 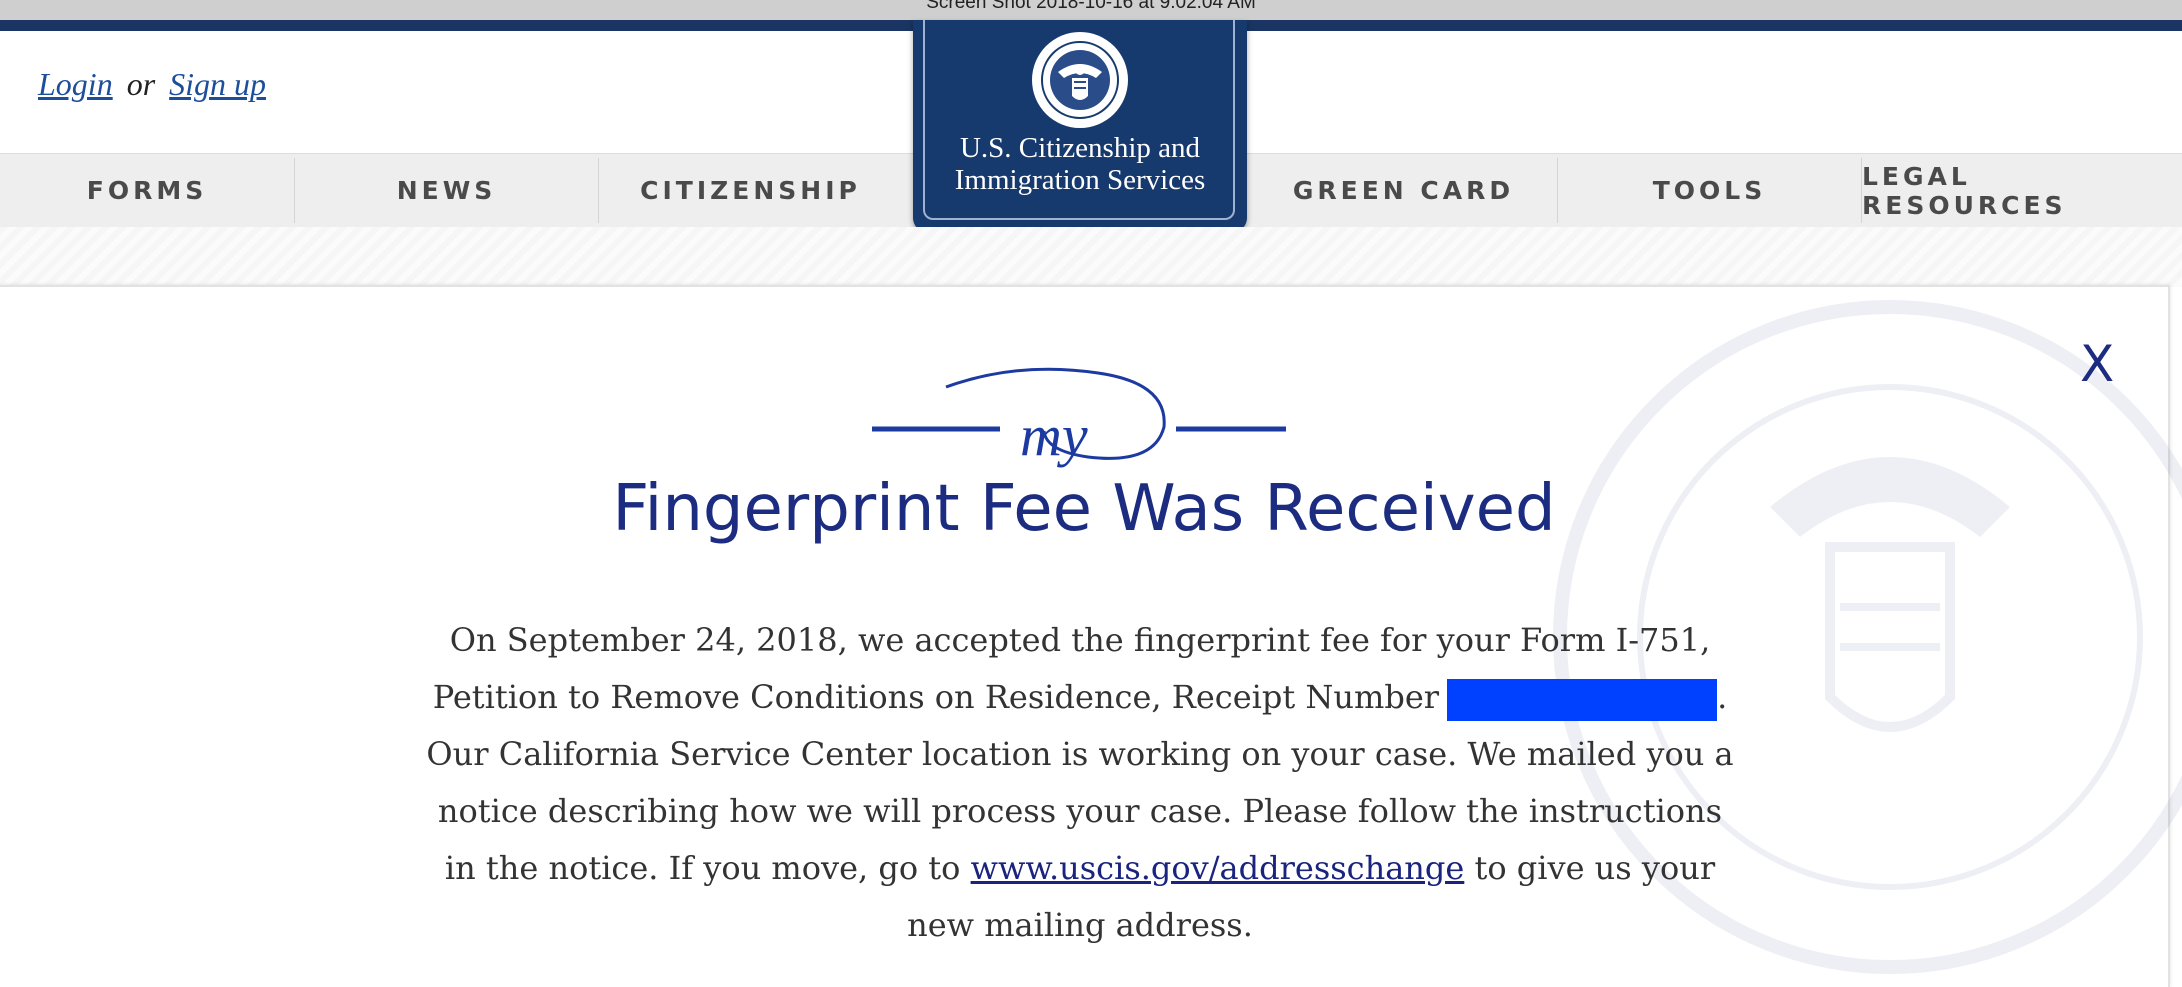 What do you see at coordinates (750, 190) in the screenshot?
I see `nav-item-citizenship: CITIZENSHIP` at bounding box center [750, 190].